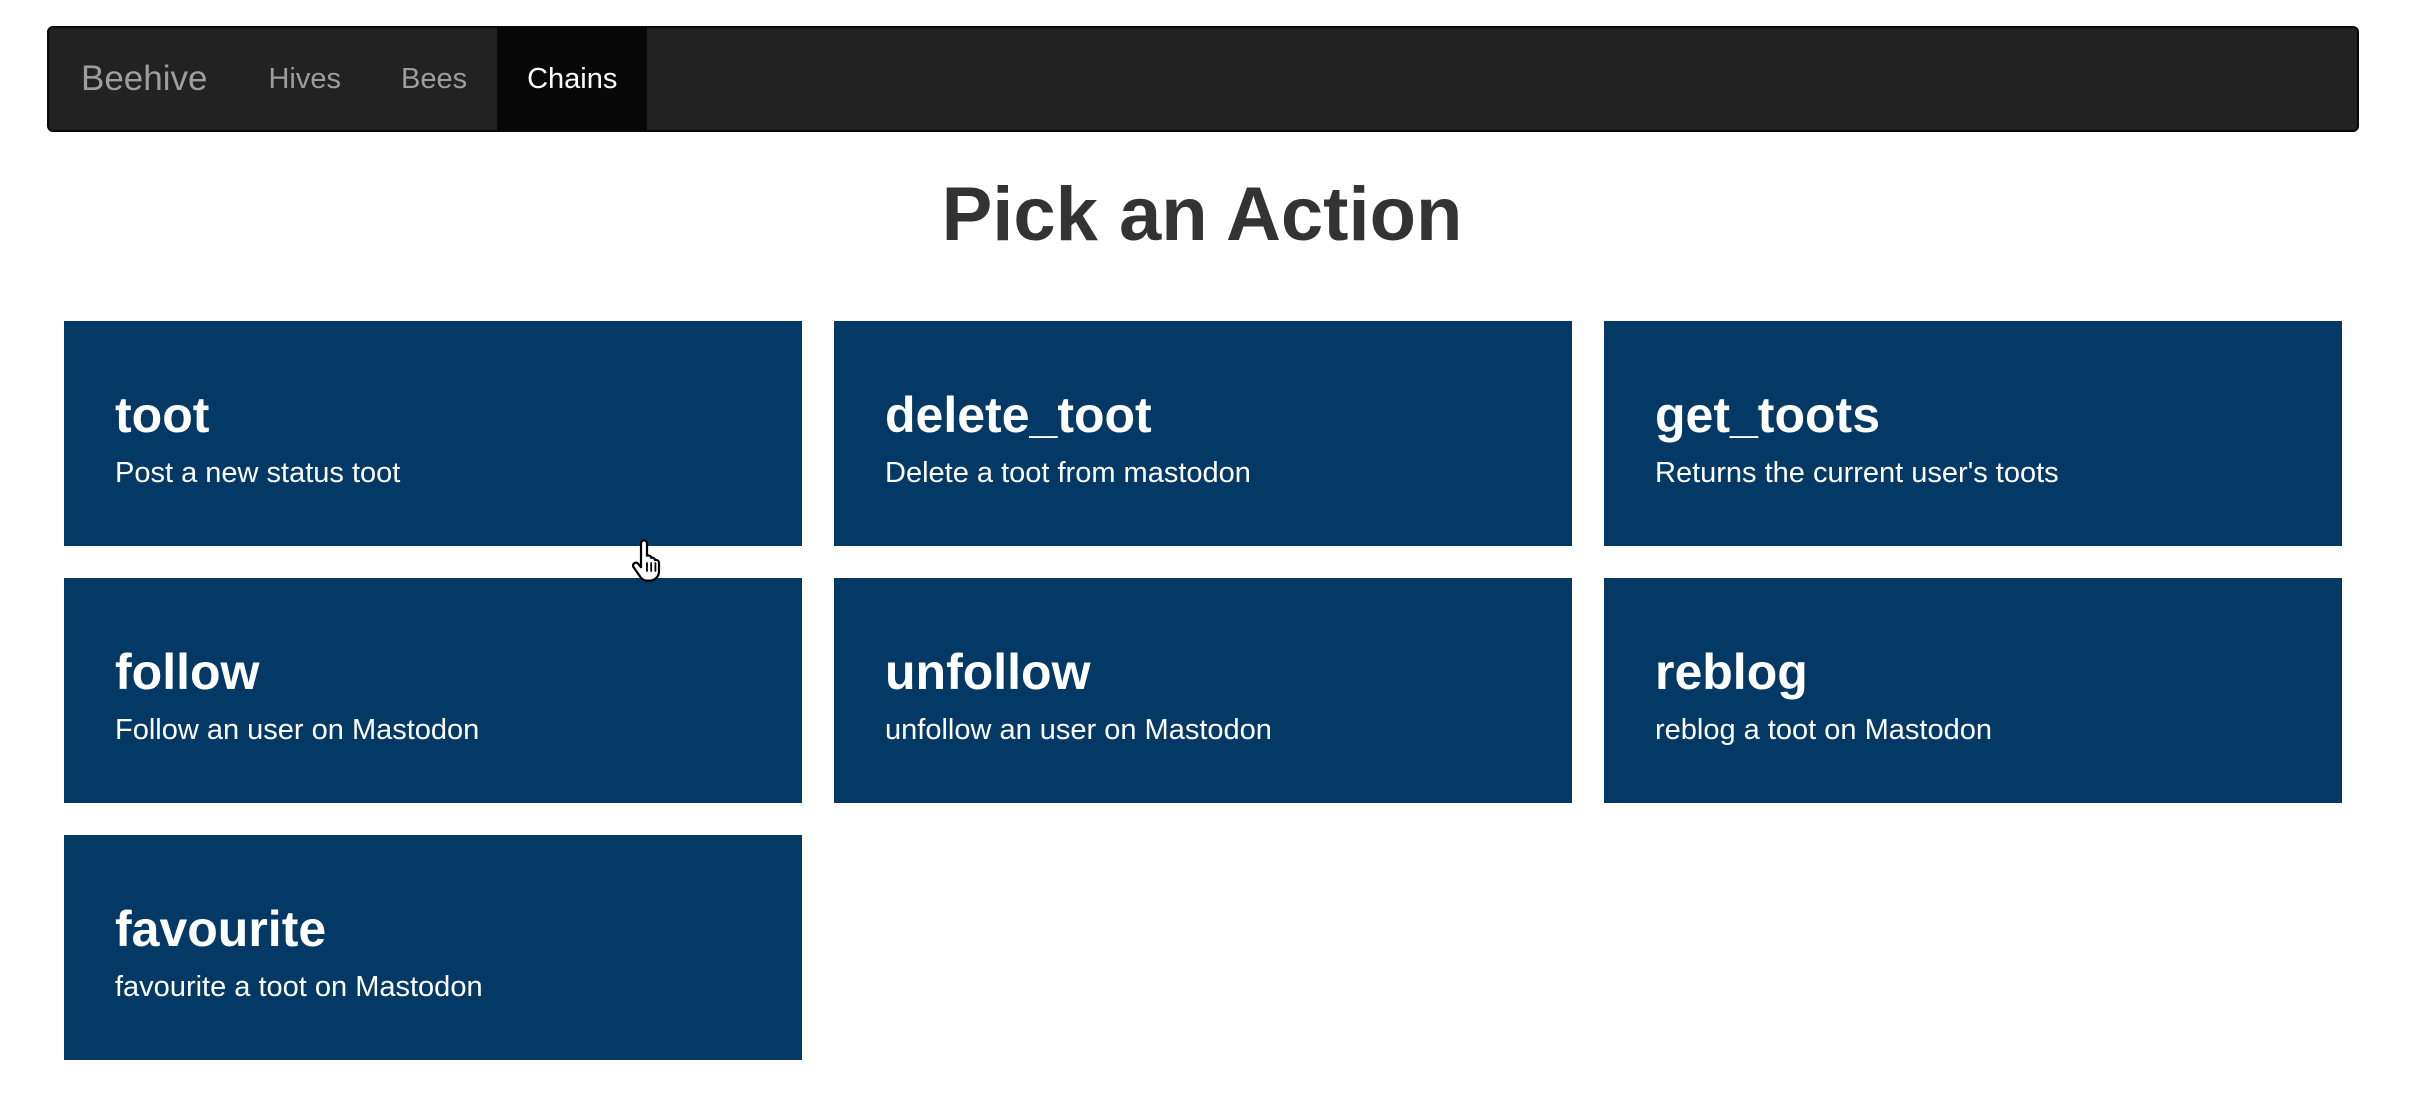 Image resolution: width=2416 pixels, height=1104 pixels. I want to click on hand-pointer-cursor-icon, so click(646, 560).